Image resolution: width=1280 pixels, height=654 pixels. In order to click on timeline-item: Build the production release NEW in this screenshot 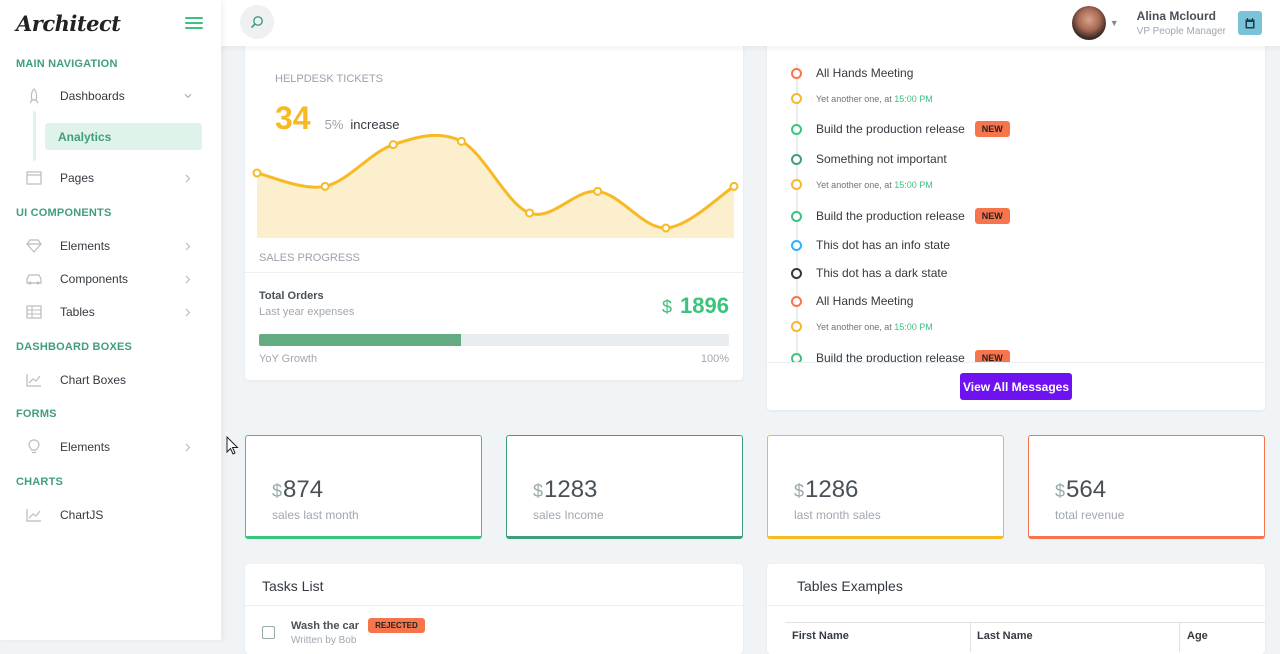, I will do `click(900, 216)`.